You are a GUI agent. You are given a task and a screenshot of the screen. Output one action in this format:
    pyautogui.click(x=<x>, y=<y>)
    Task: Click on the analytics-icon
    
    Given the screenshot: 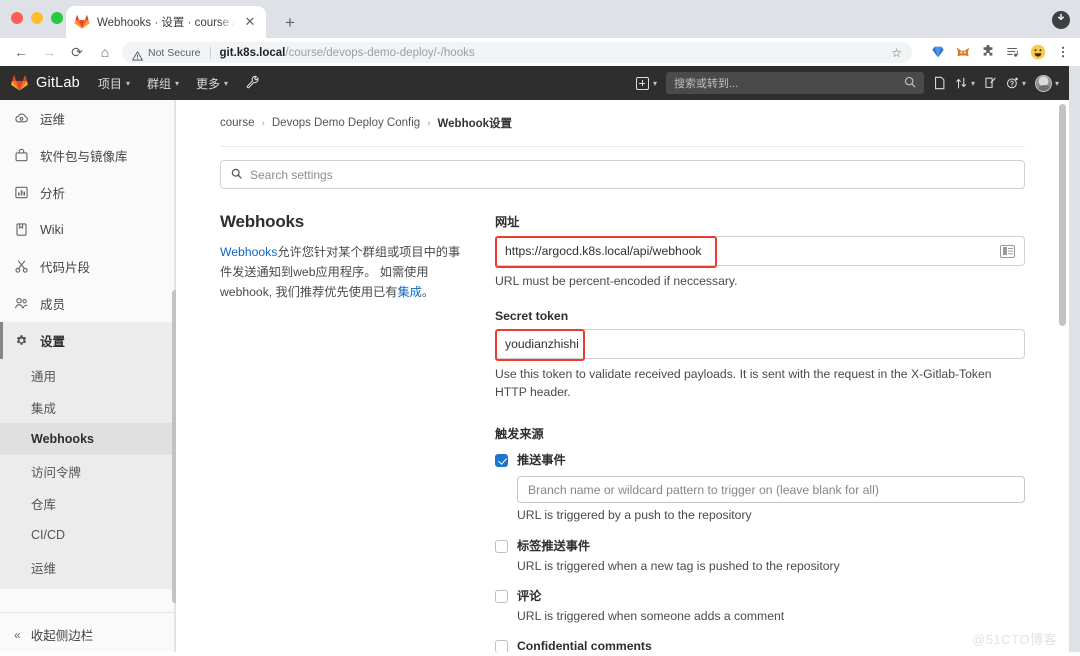 What is the action you would take?
    pyautogui.click(x=21, y=192)
    